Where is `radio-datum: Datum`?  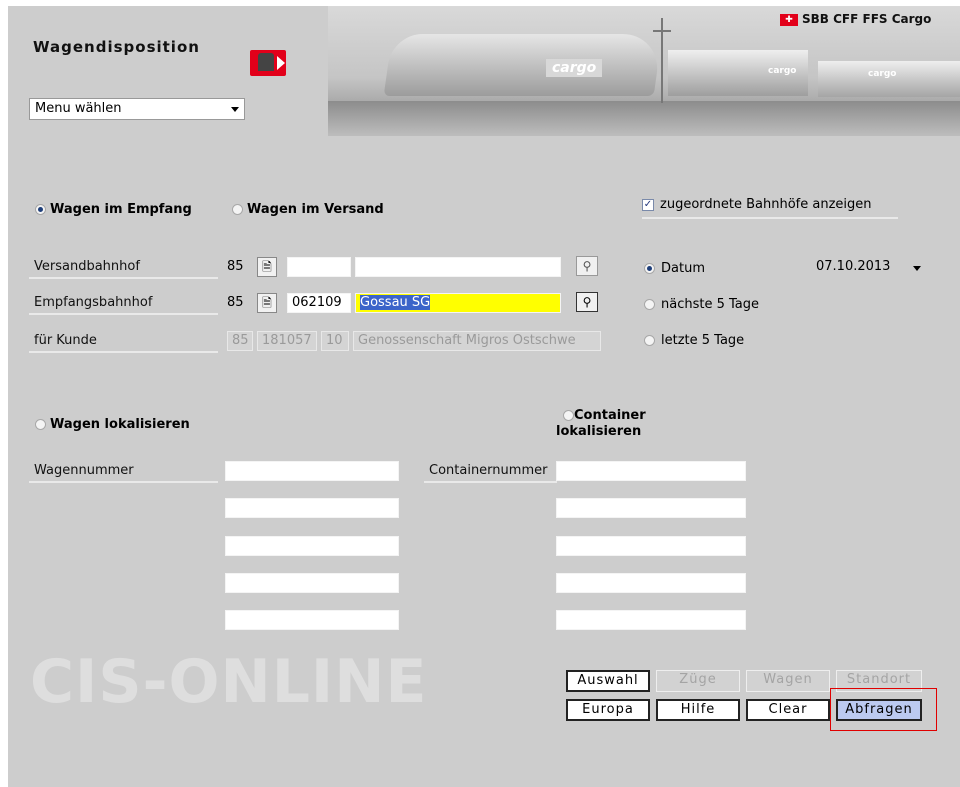
radio-datum: Datum is located at coordinates (674, 268).